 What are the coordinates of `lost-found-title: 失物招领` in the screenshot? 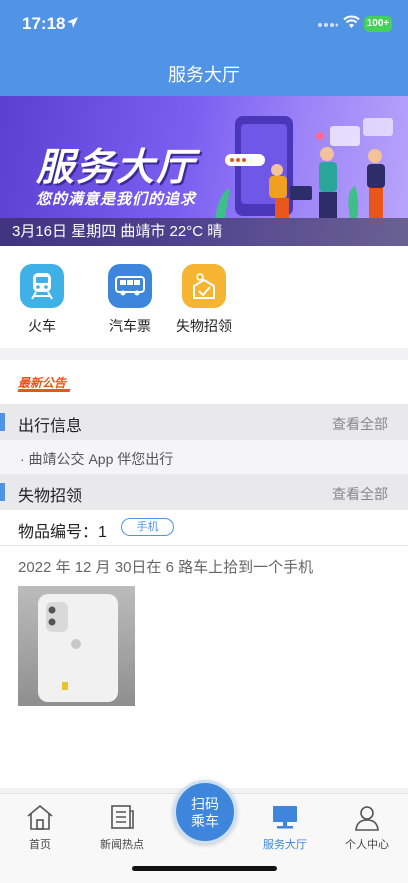 It's located at (50, 496).